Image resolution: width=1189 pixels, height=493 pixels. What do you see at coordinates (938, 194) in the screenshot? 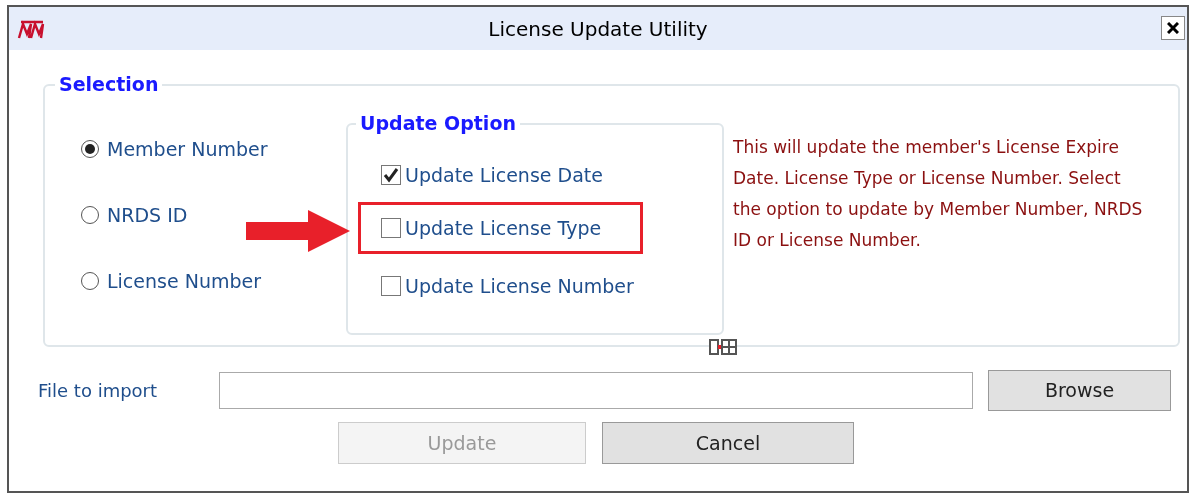
I see `description-text: This will update the member's License Expire Date. License Type or License Number. Select the option to update by Member Number, NRDS ID or License Number.` at bounding box center [938, 194].